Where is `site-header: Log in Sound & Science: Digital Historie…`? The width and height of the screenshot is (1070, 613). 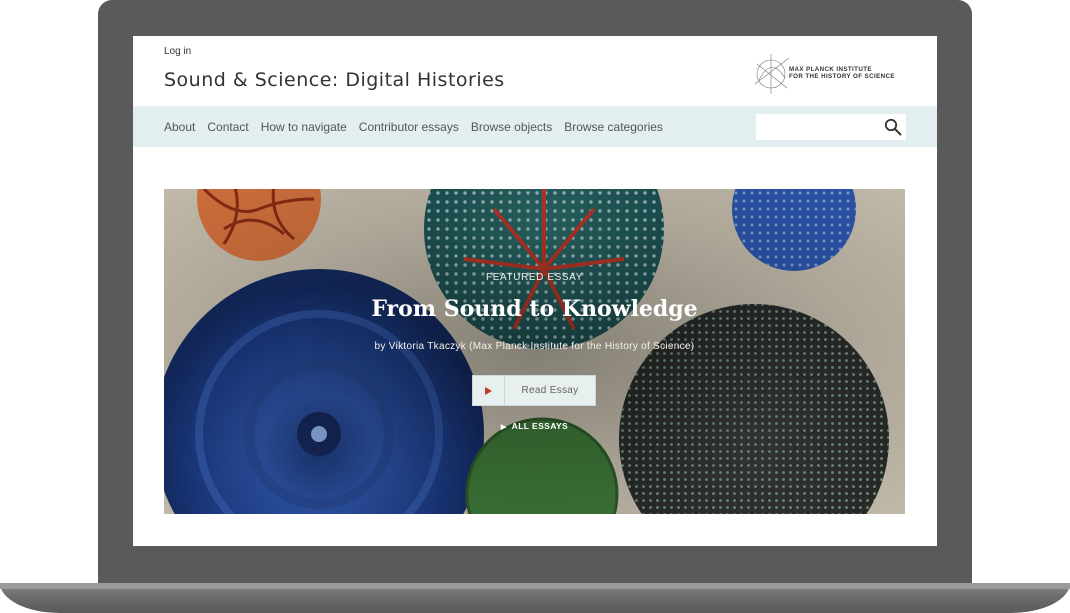
site-header: Log in Sound & Science: Digital Historie… is located at coordinates (535, 71).